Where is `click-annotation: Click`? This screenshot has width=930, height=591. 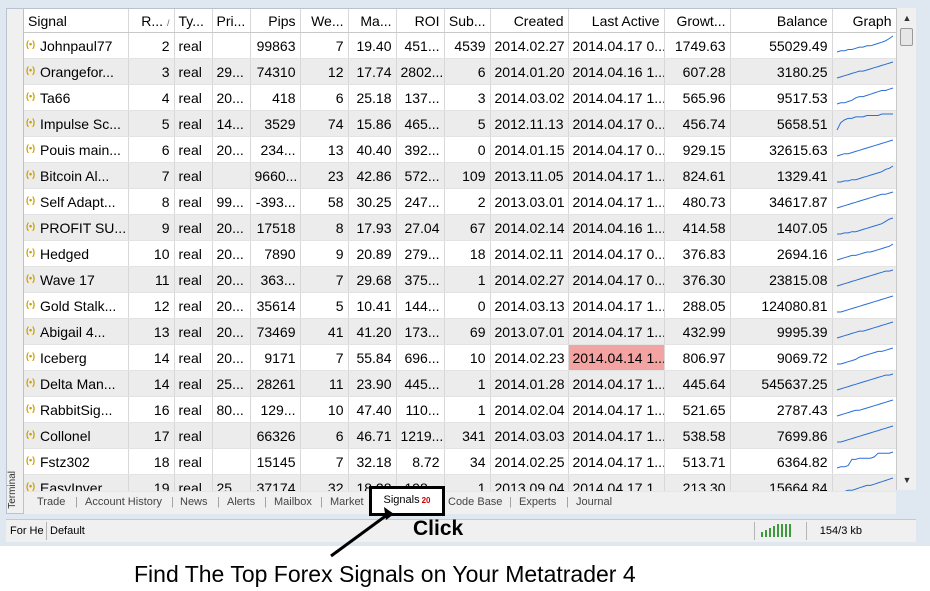
click-annotation: Click is located at coordinates (438, 528).